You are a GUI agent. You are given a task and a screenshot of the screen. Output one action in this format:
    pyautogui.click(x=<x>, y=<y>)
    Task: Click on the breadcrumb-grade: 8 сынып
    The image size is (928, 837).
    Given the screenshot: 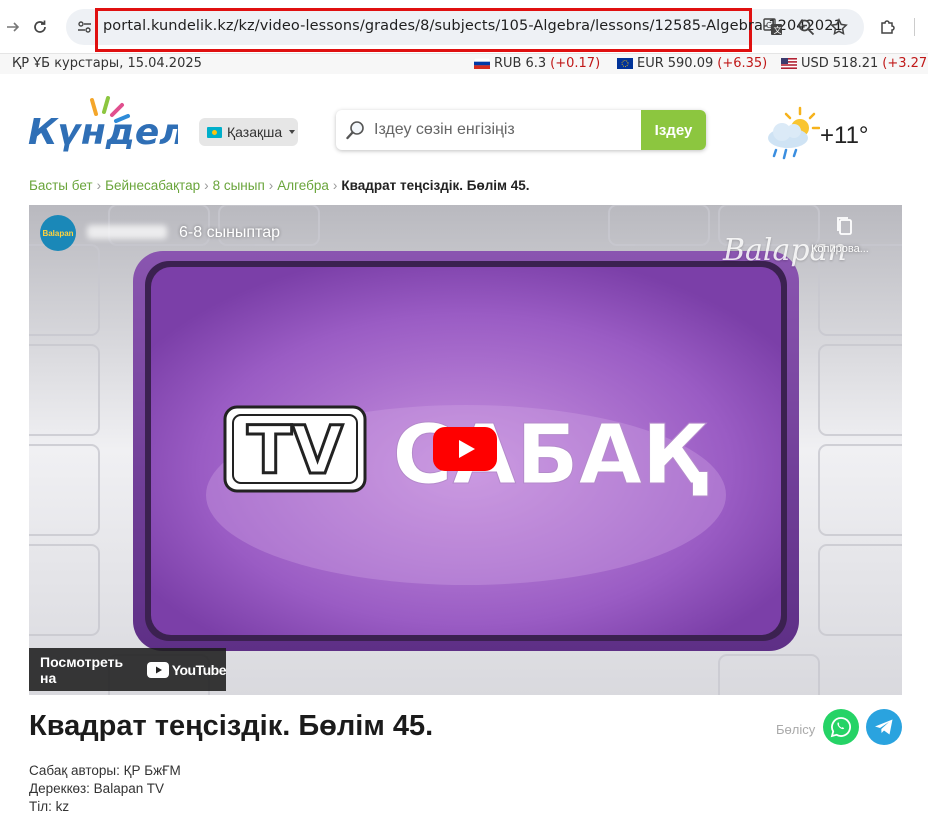 What is the action you would take?
    pyautogui.click(x=239, y=185)
    